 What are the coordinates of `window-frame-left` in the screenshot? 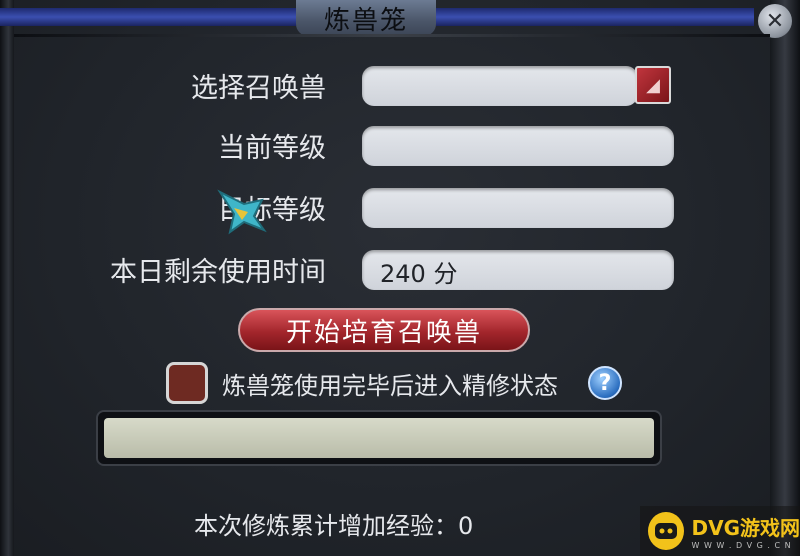 It's located at (7, 278).